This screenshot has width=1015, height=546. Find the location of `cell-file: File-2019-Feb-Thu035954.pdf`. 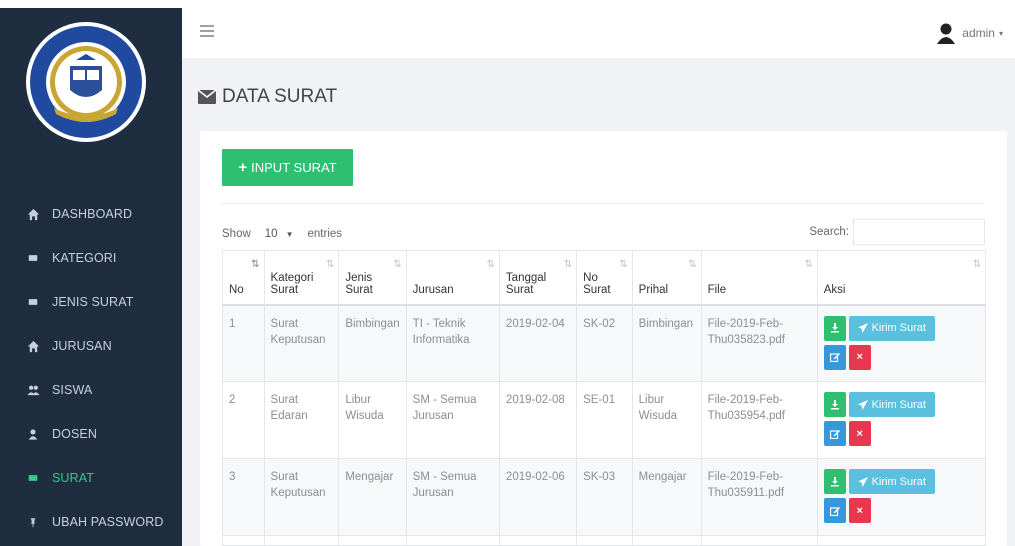

cell-file: File-2019-Feb-Thu035954.pdf is located at coordinates (759, 420).